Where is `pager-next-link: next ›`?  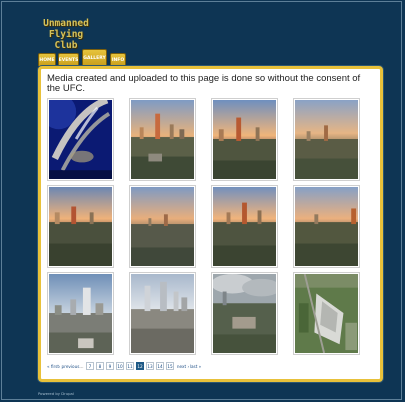
pager-next-link: next › is located at coordinates (183, 366).